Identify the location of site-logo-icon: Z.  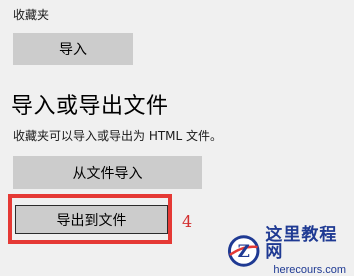
(243, 251).